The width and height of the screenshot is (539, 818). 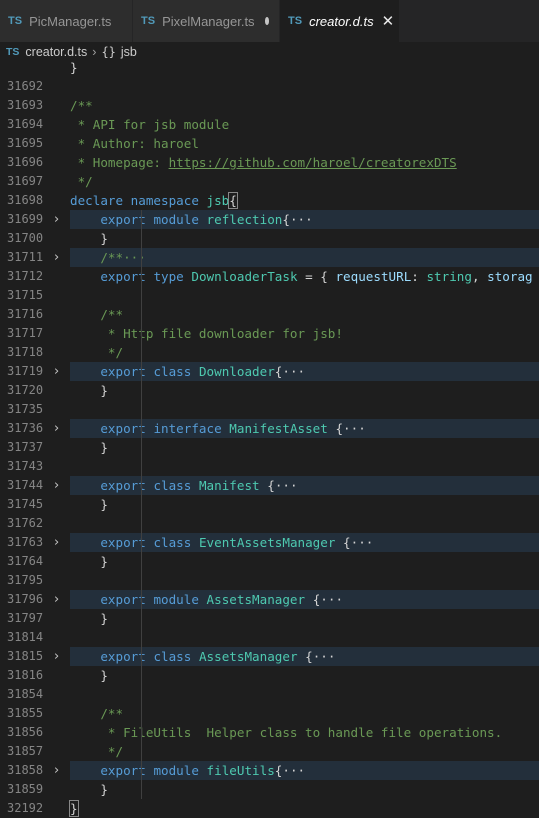 I want to click on code-line: 31735 }, so click(x=269, y=398).